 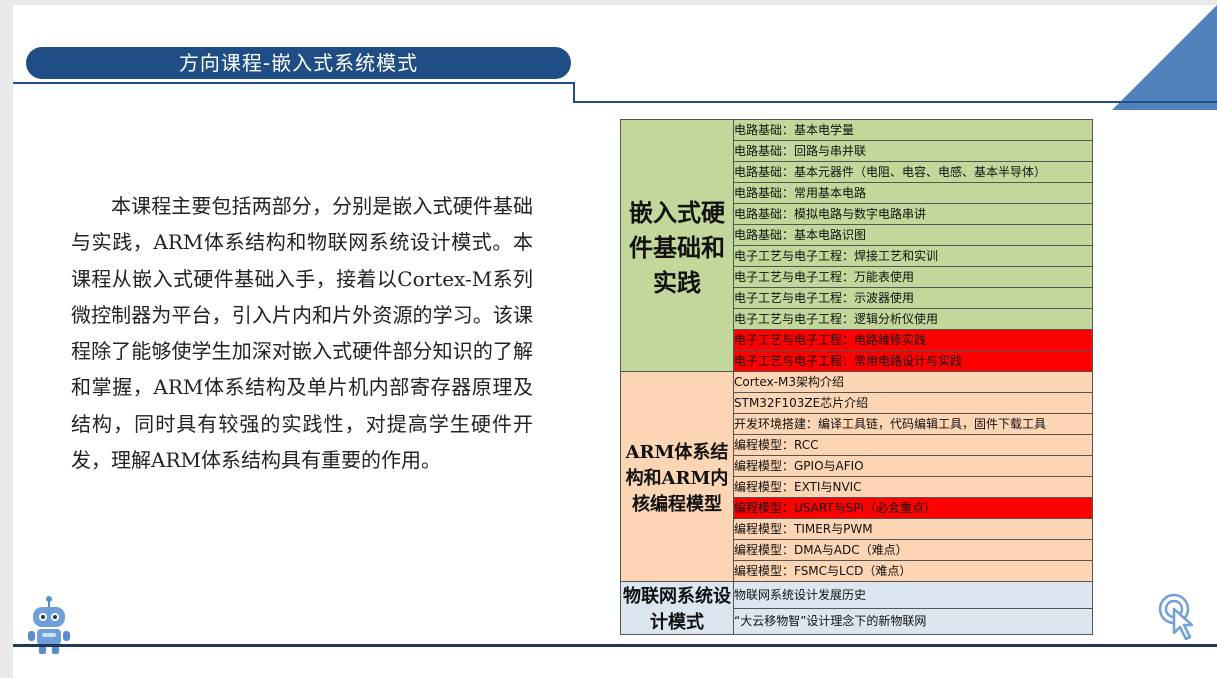 What do you see at coordinates (913, 130) in the screenshot?
I see `course-item: 电路基础：基本电学量` at bounding box center [913, 130].